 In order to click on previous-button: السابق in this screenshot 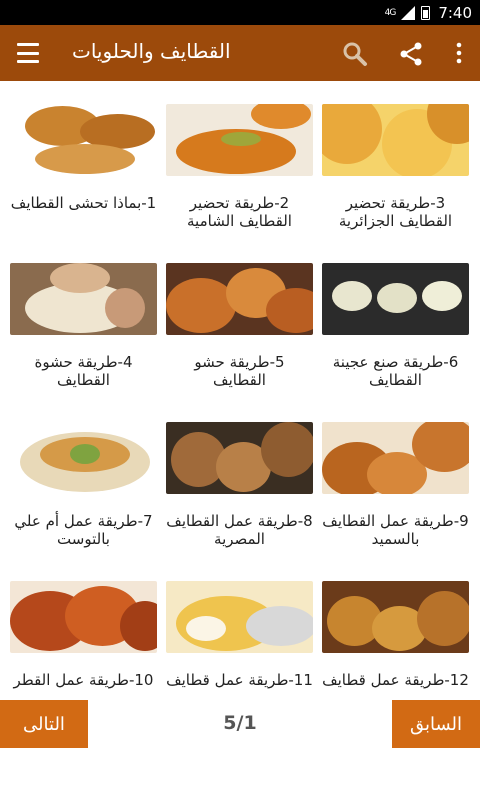, I will do `click(436, 724)`.